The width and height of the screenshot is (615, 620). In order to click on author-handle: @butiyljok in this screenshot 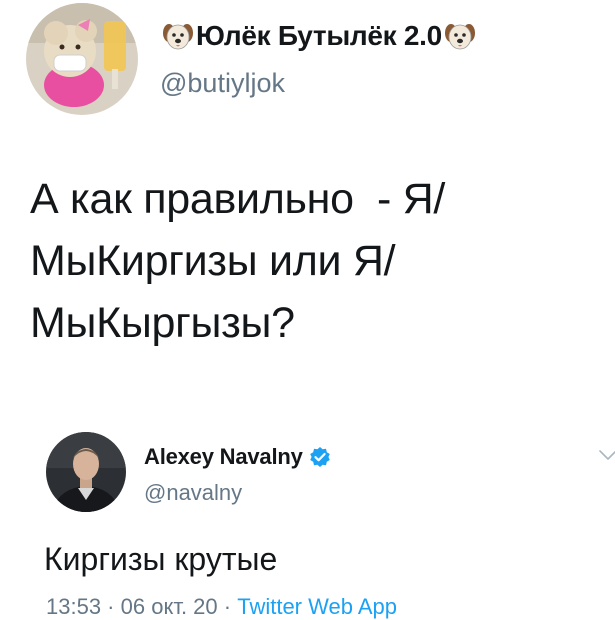, I will do `click(222, 83)`.